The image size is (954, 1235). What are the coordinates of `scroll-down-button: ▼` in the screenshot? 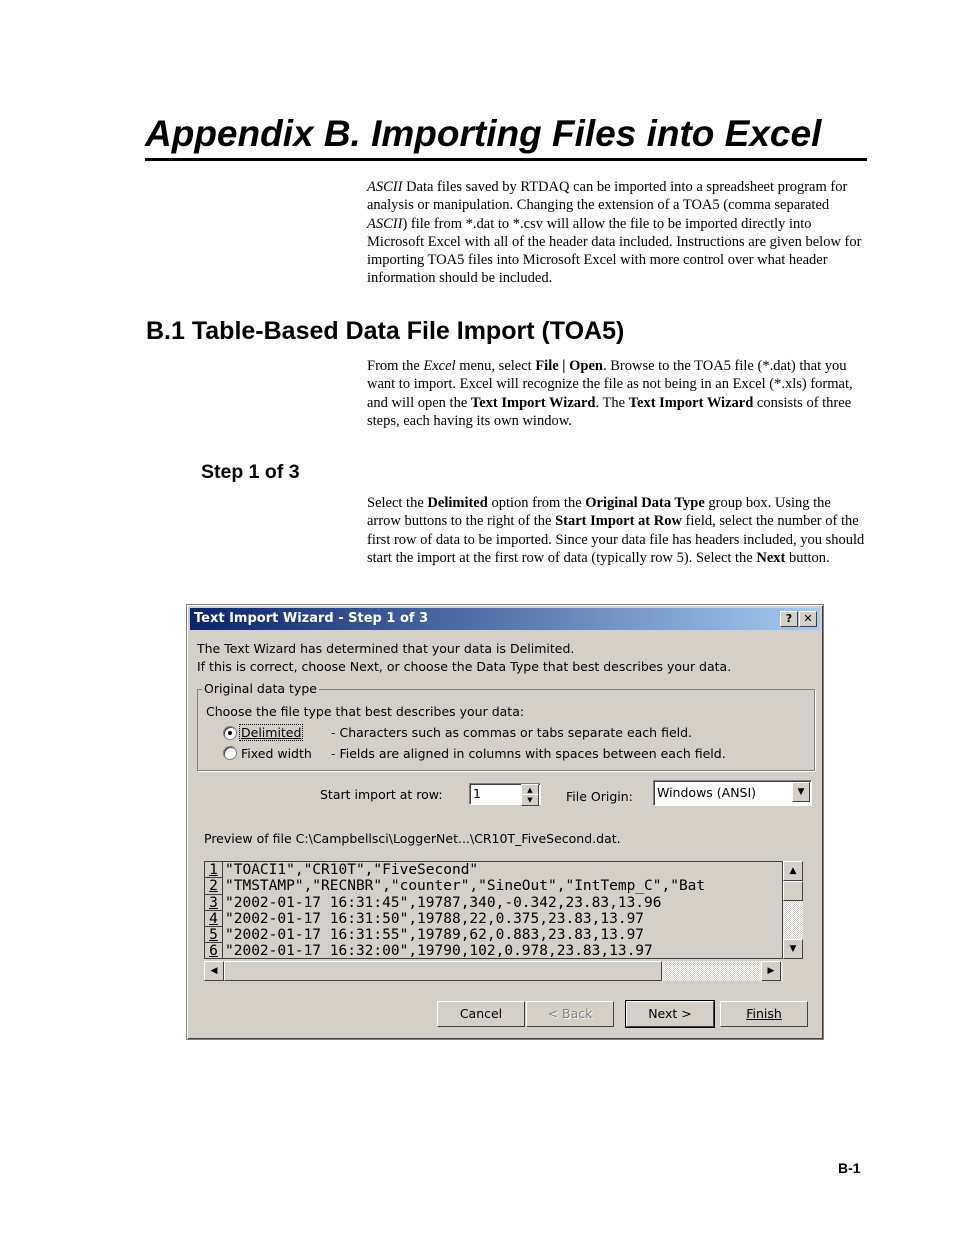 It's located at (793, 949).